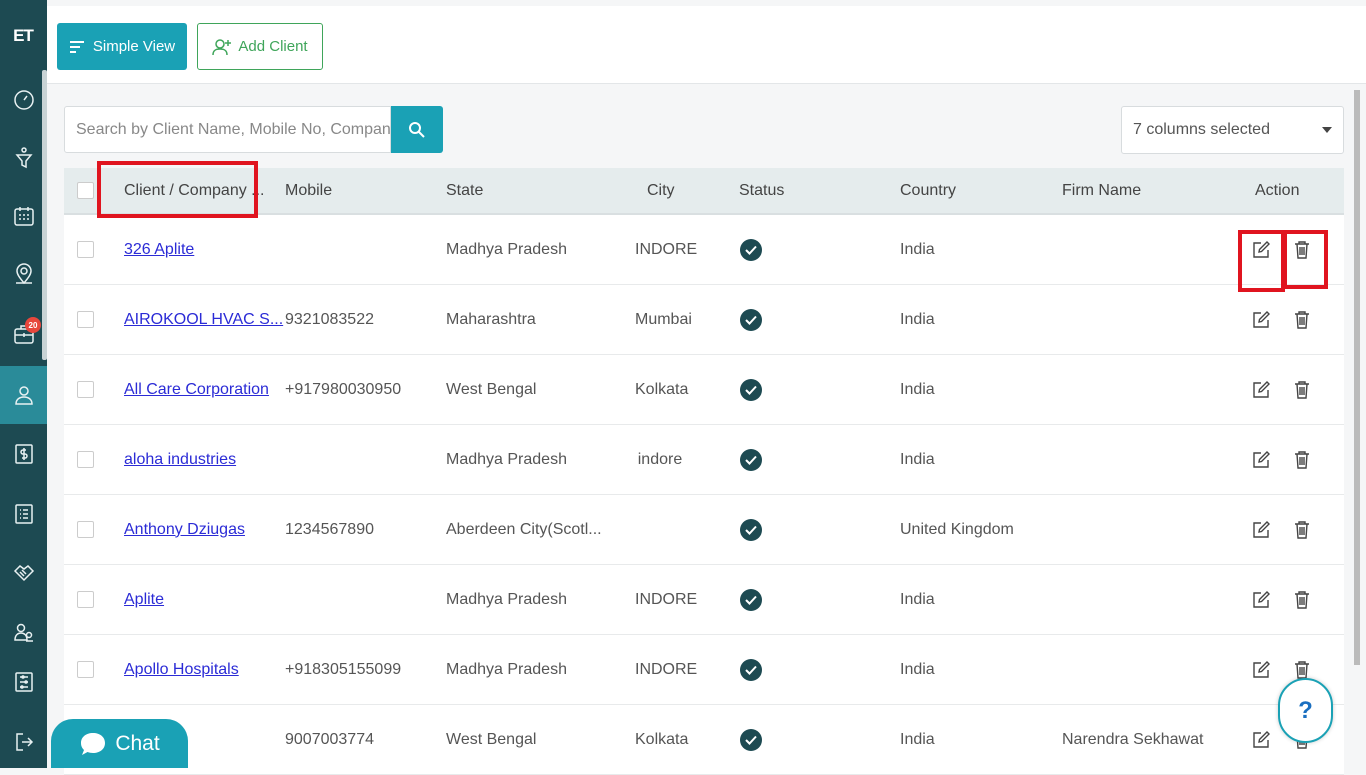  What do you see at coordinates (85, 190) in the screenshot?
I see `select-all-checkbox` at bounding box center [85, 190].